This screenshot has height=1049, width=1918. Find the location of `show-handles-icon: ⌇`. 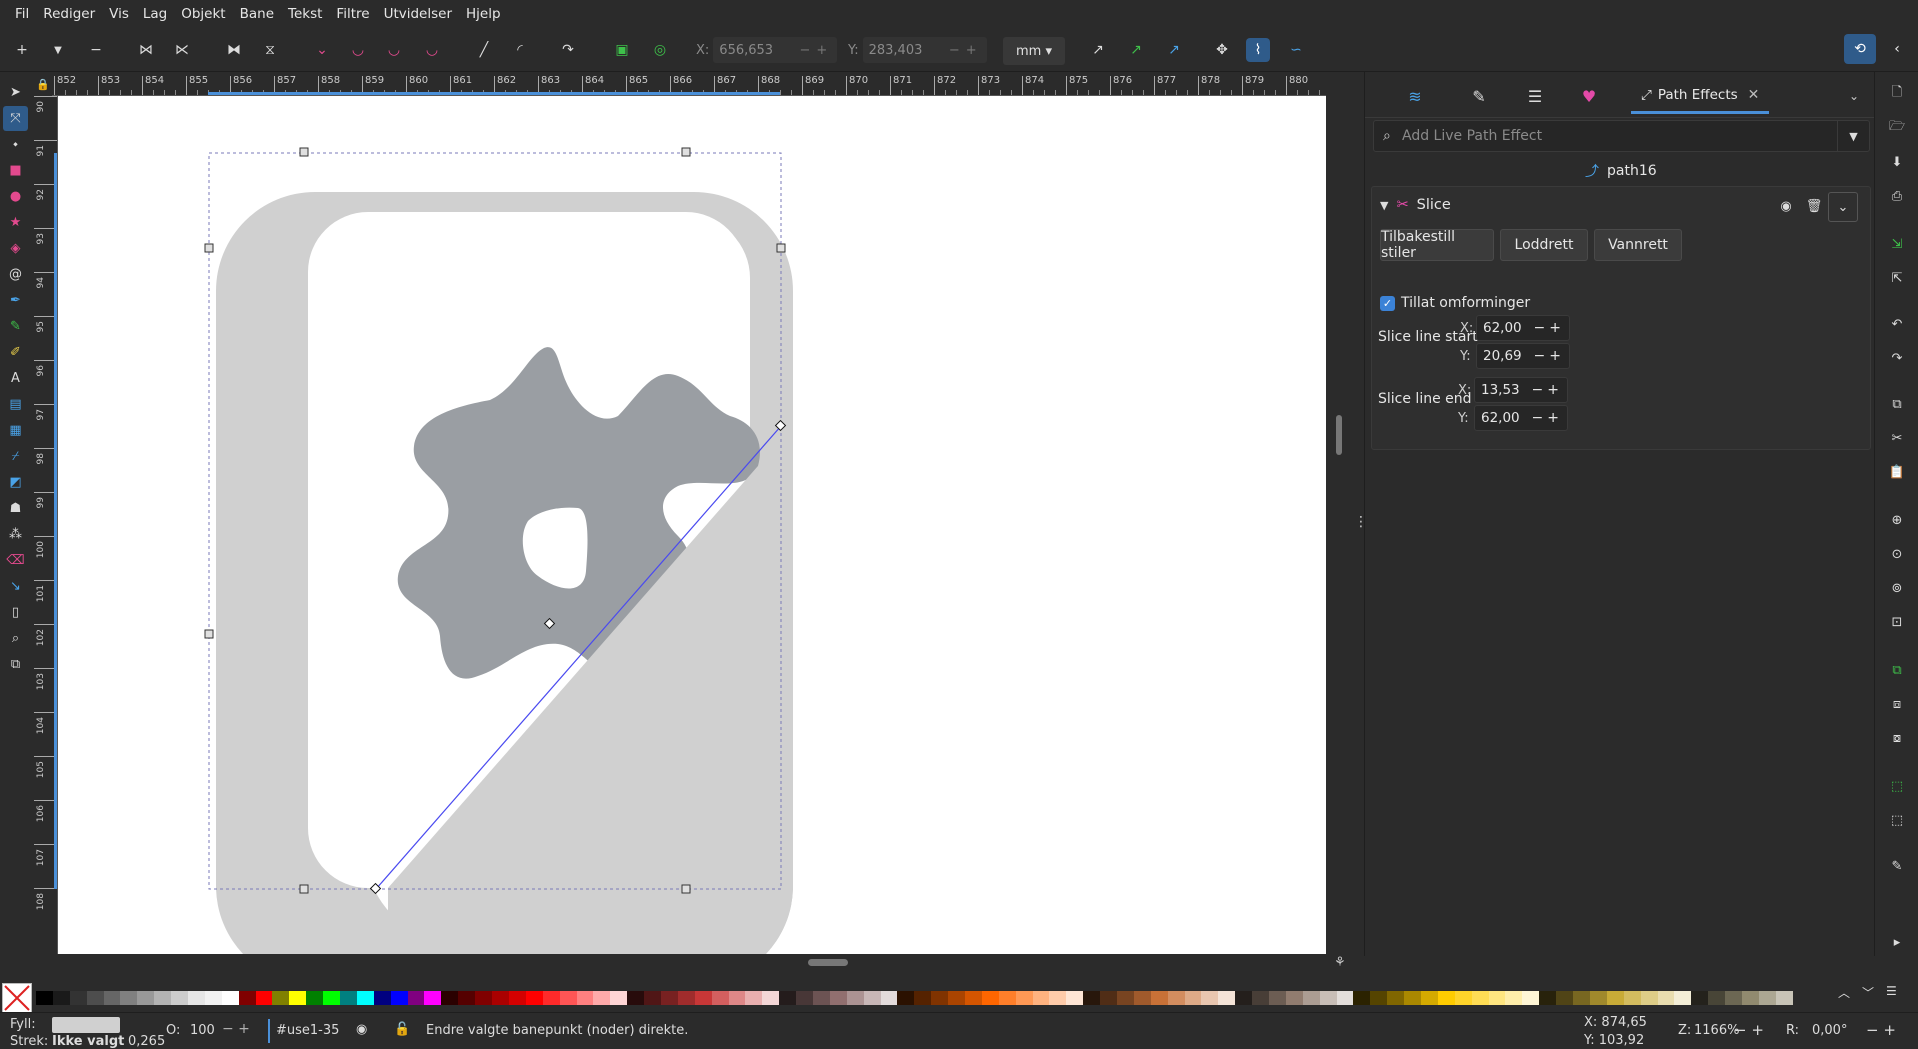

show-handles-icon: ⌇ is located at coordinates (1258, 50).